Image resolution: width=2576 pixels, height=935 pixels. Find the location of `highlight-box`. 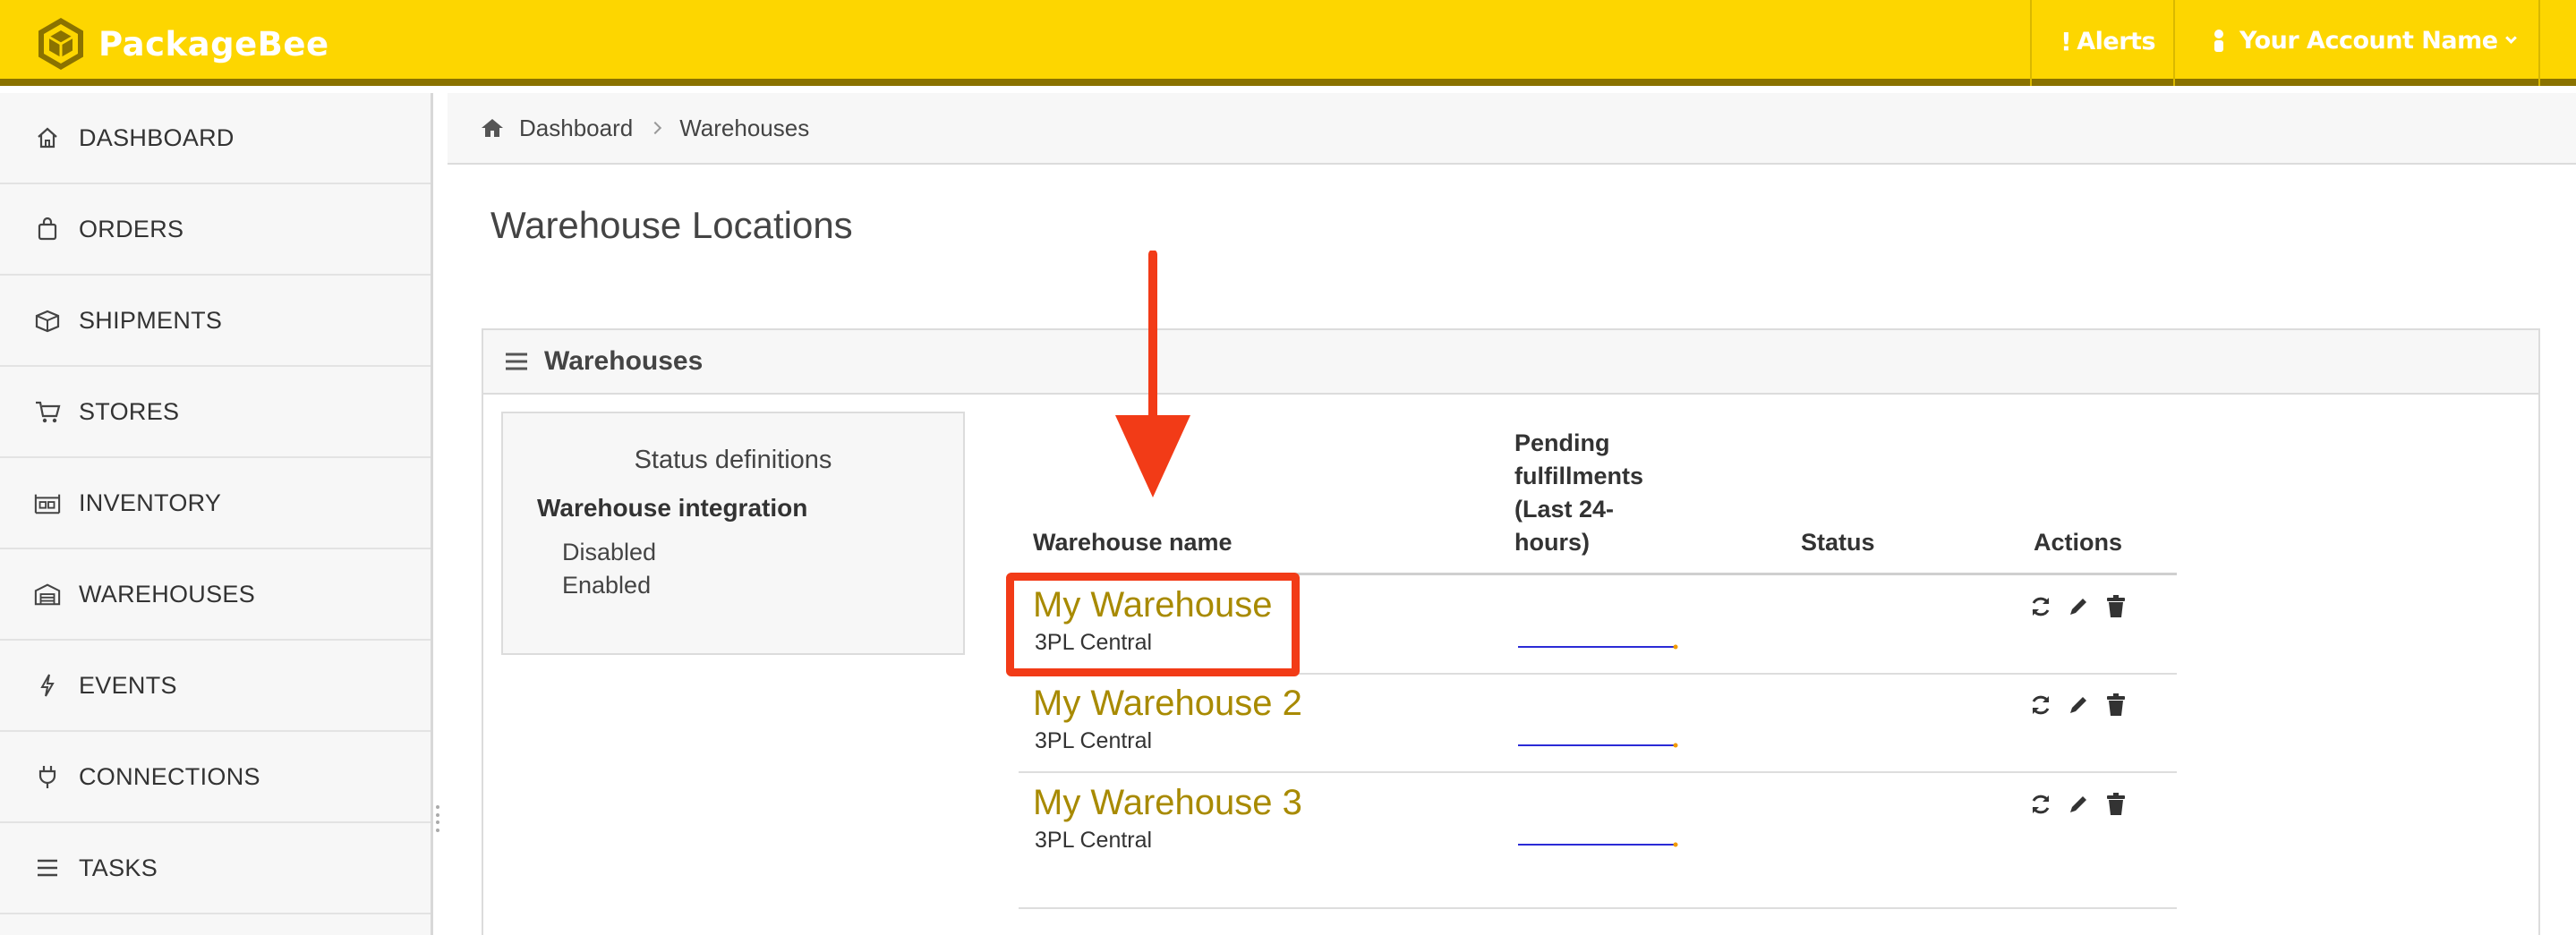

highlight-box is located at coordinates (1153, 624).